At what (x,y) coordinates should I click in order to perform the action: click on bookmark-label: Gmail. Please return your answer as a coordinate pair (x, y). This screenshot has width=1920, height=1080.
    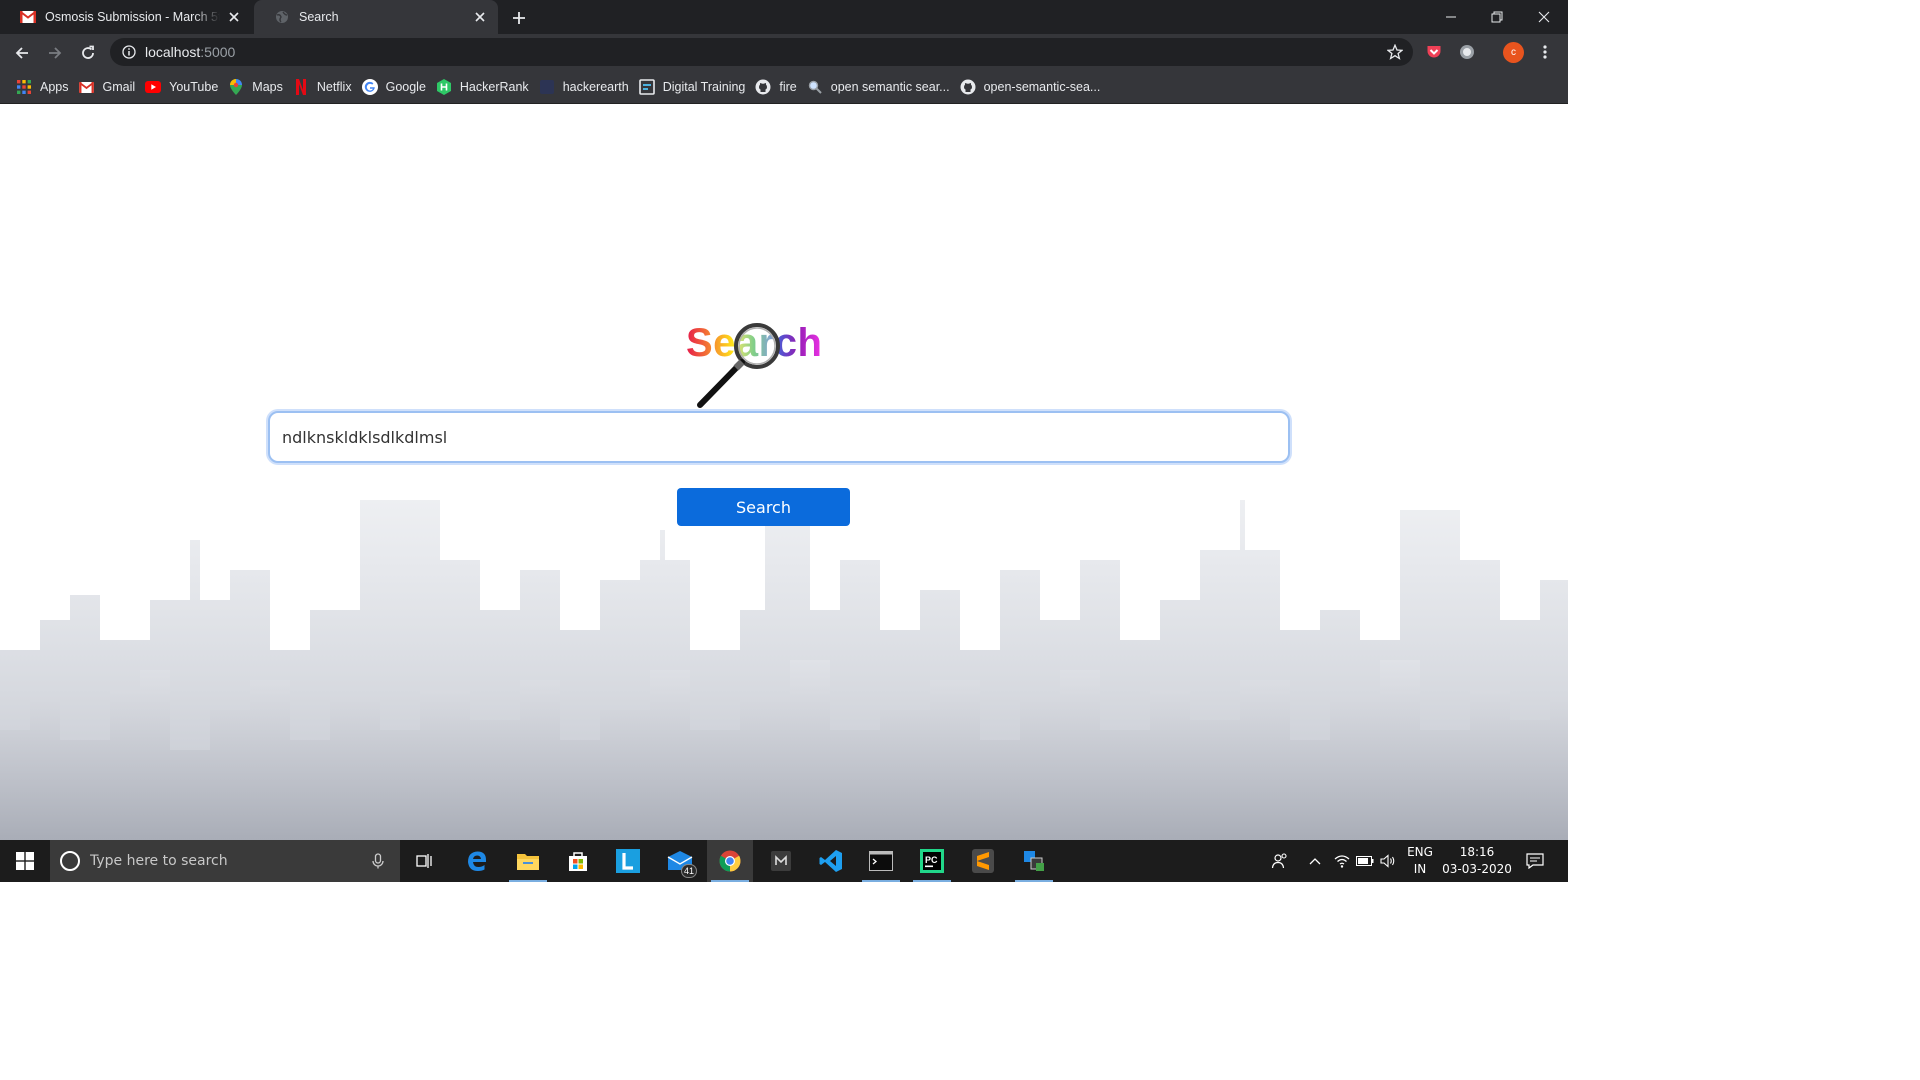
    Looking at the image, I should click on (119, 87).